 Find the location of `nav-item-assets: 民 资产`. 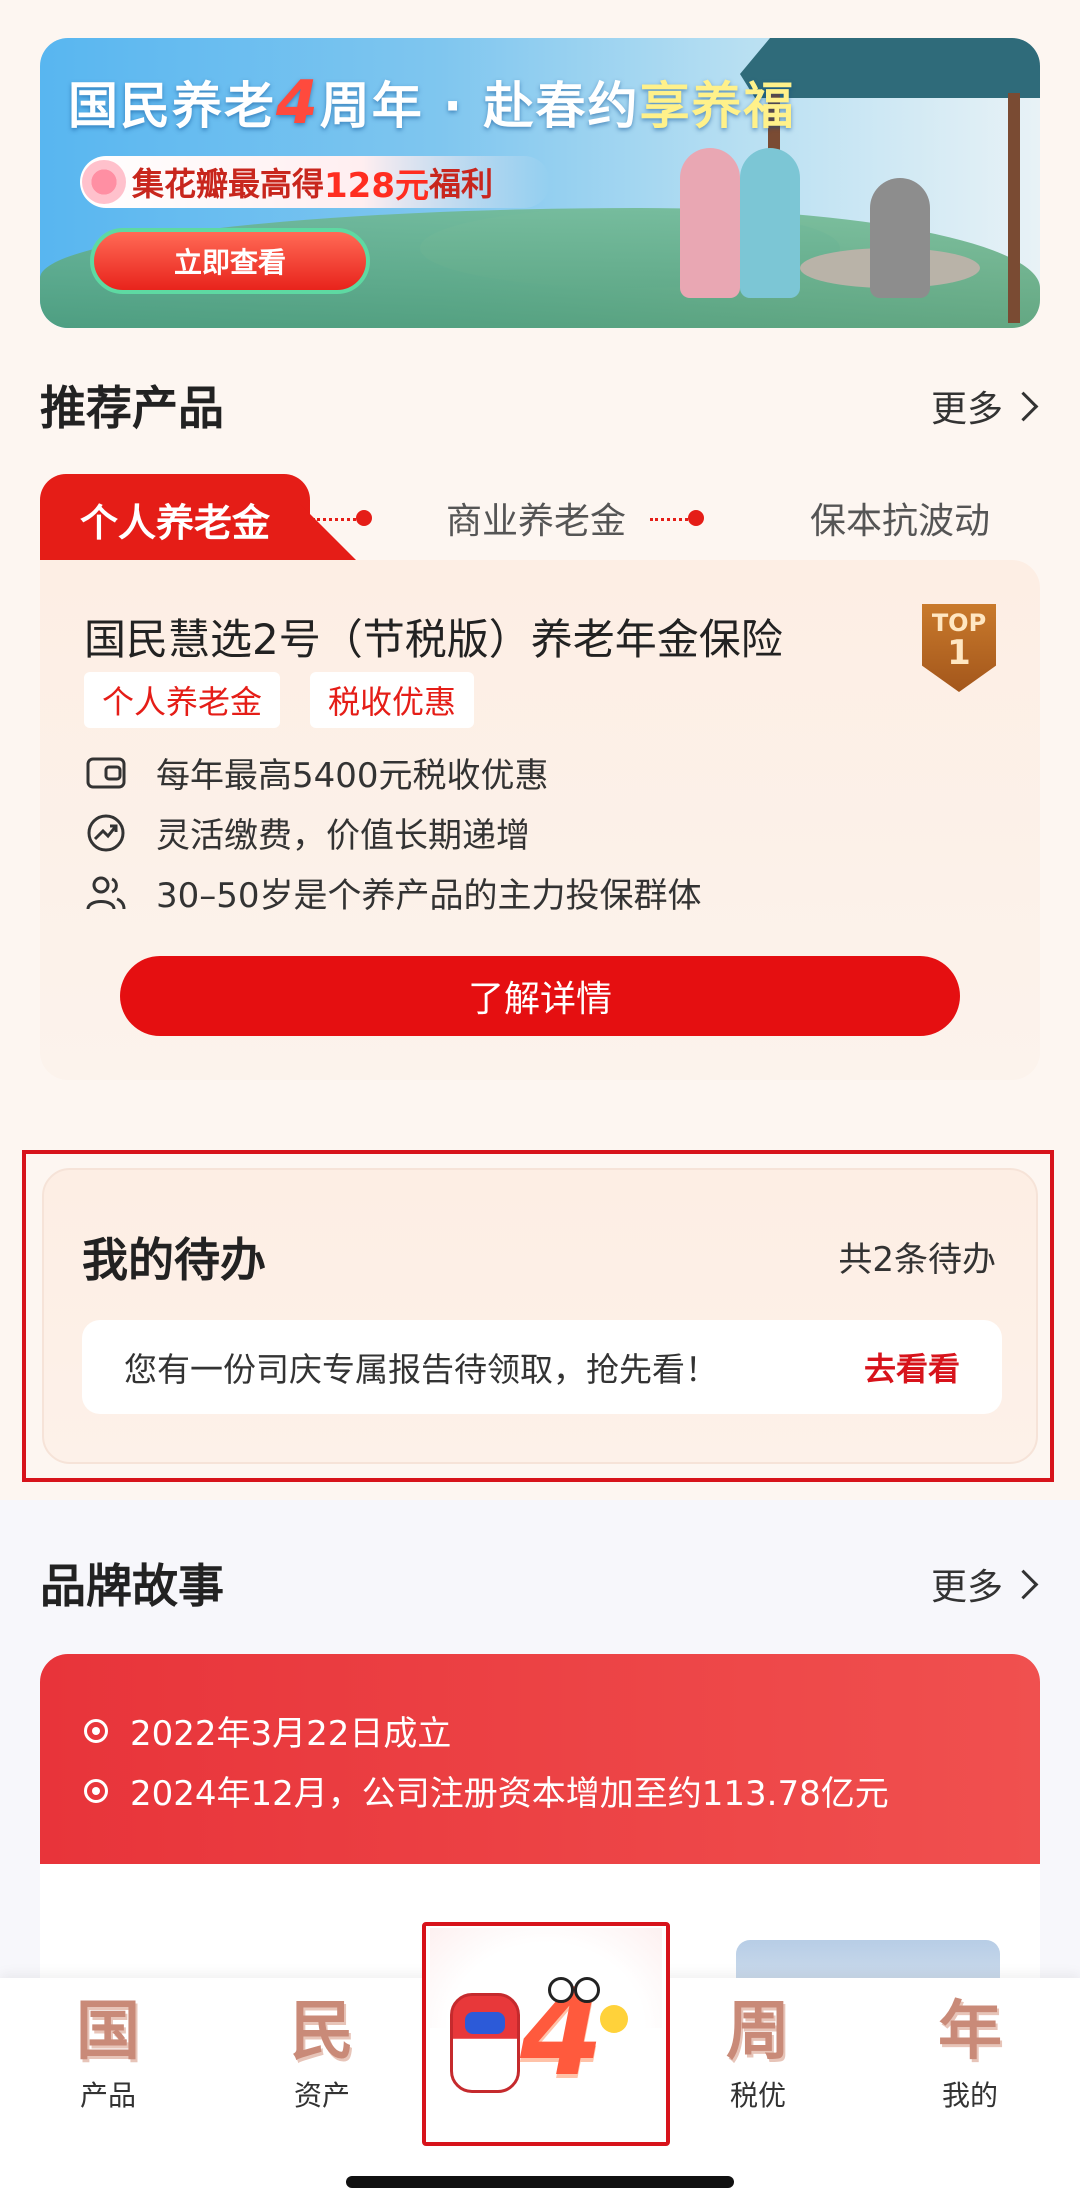

nav-item-assets: 民 资产 is located at coordinates (322, 2053).